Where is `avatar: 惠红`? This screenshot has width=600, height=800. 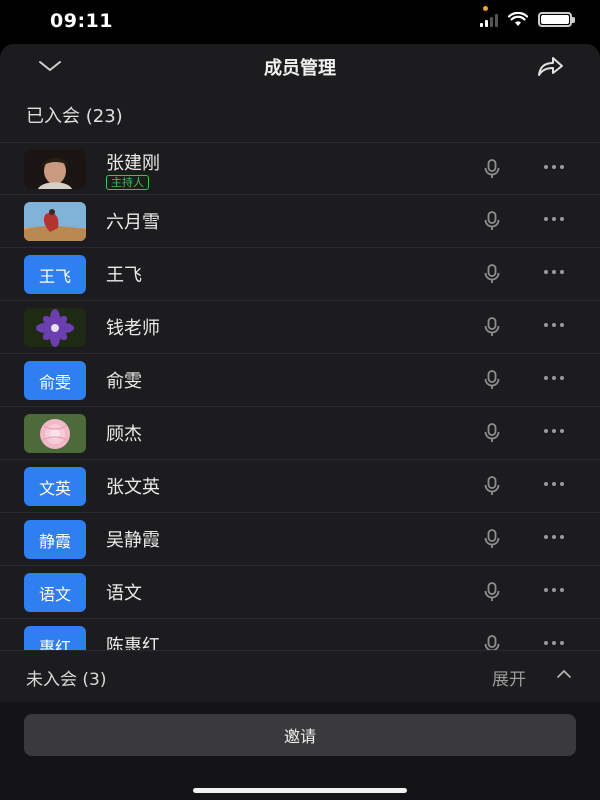
avatar: 惠红 is located at coordinates (55, 638).